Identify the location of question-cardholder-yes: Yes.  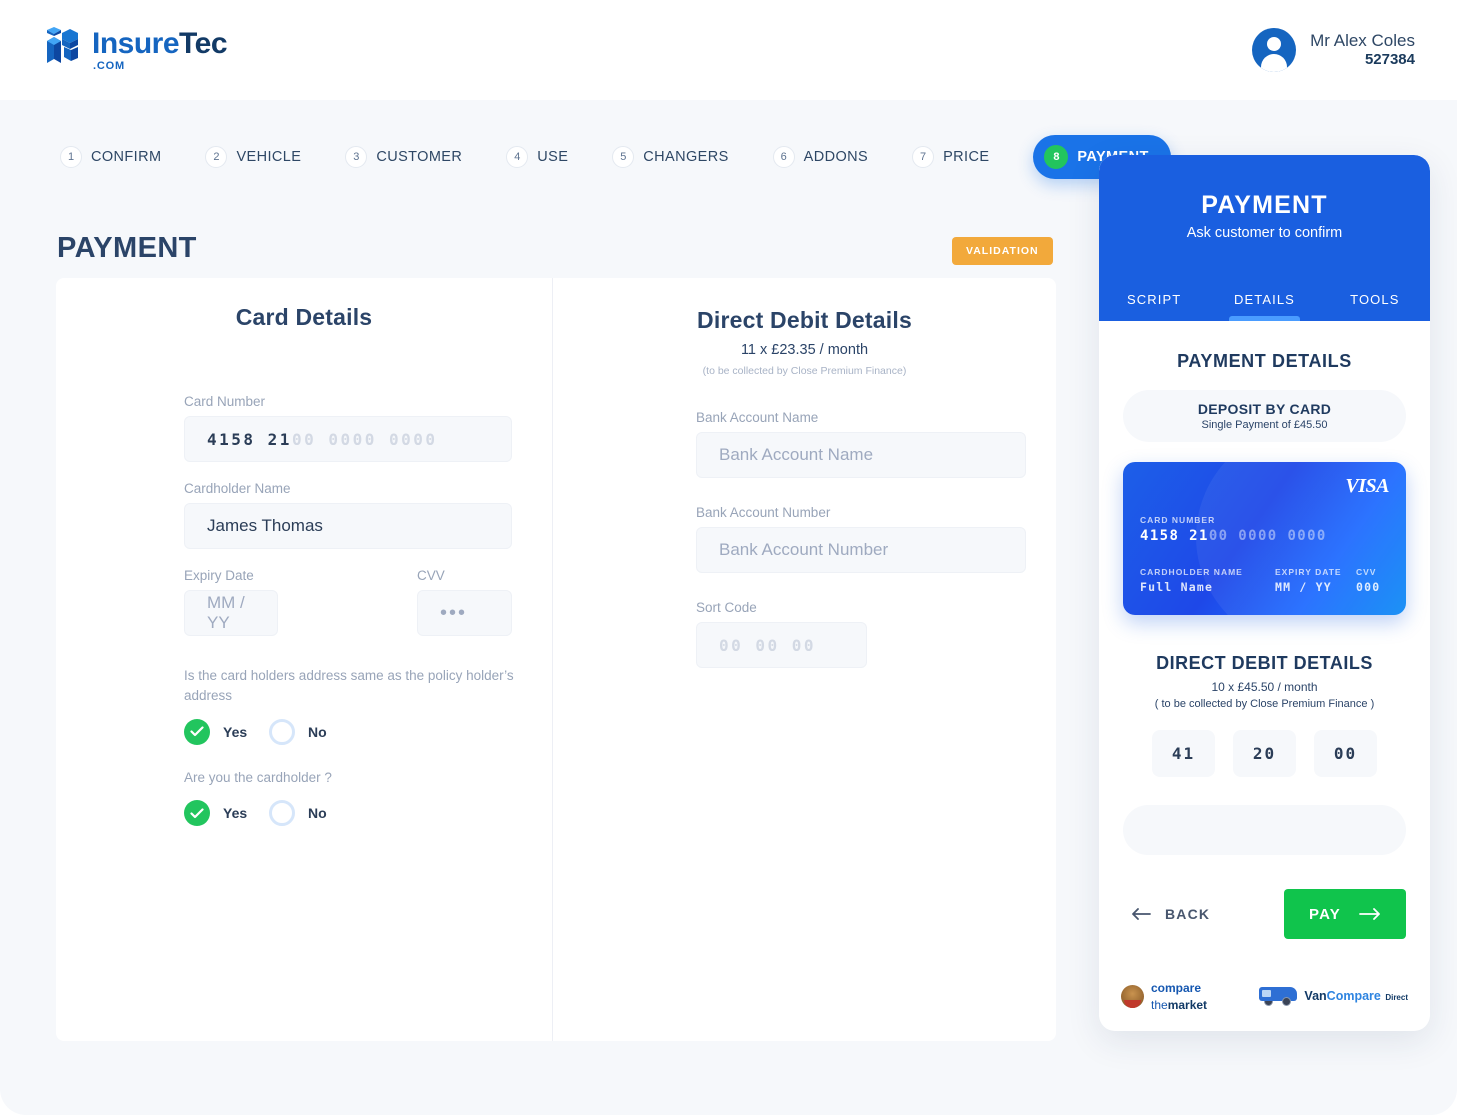
(226, 813).